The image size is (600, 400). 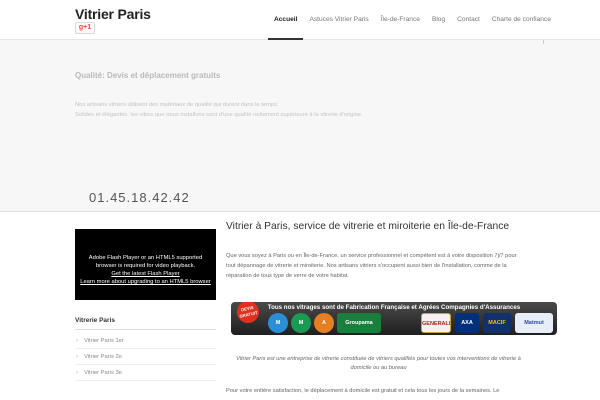 What do you see at coordinates (497, 323) in the screenshot?
I see `insurance-logo-macif: MACIF` at bounding box center [497, 323].